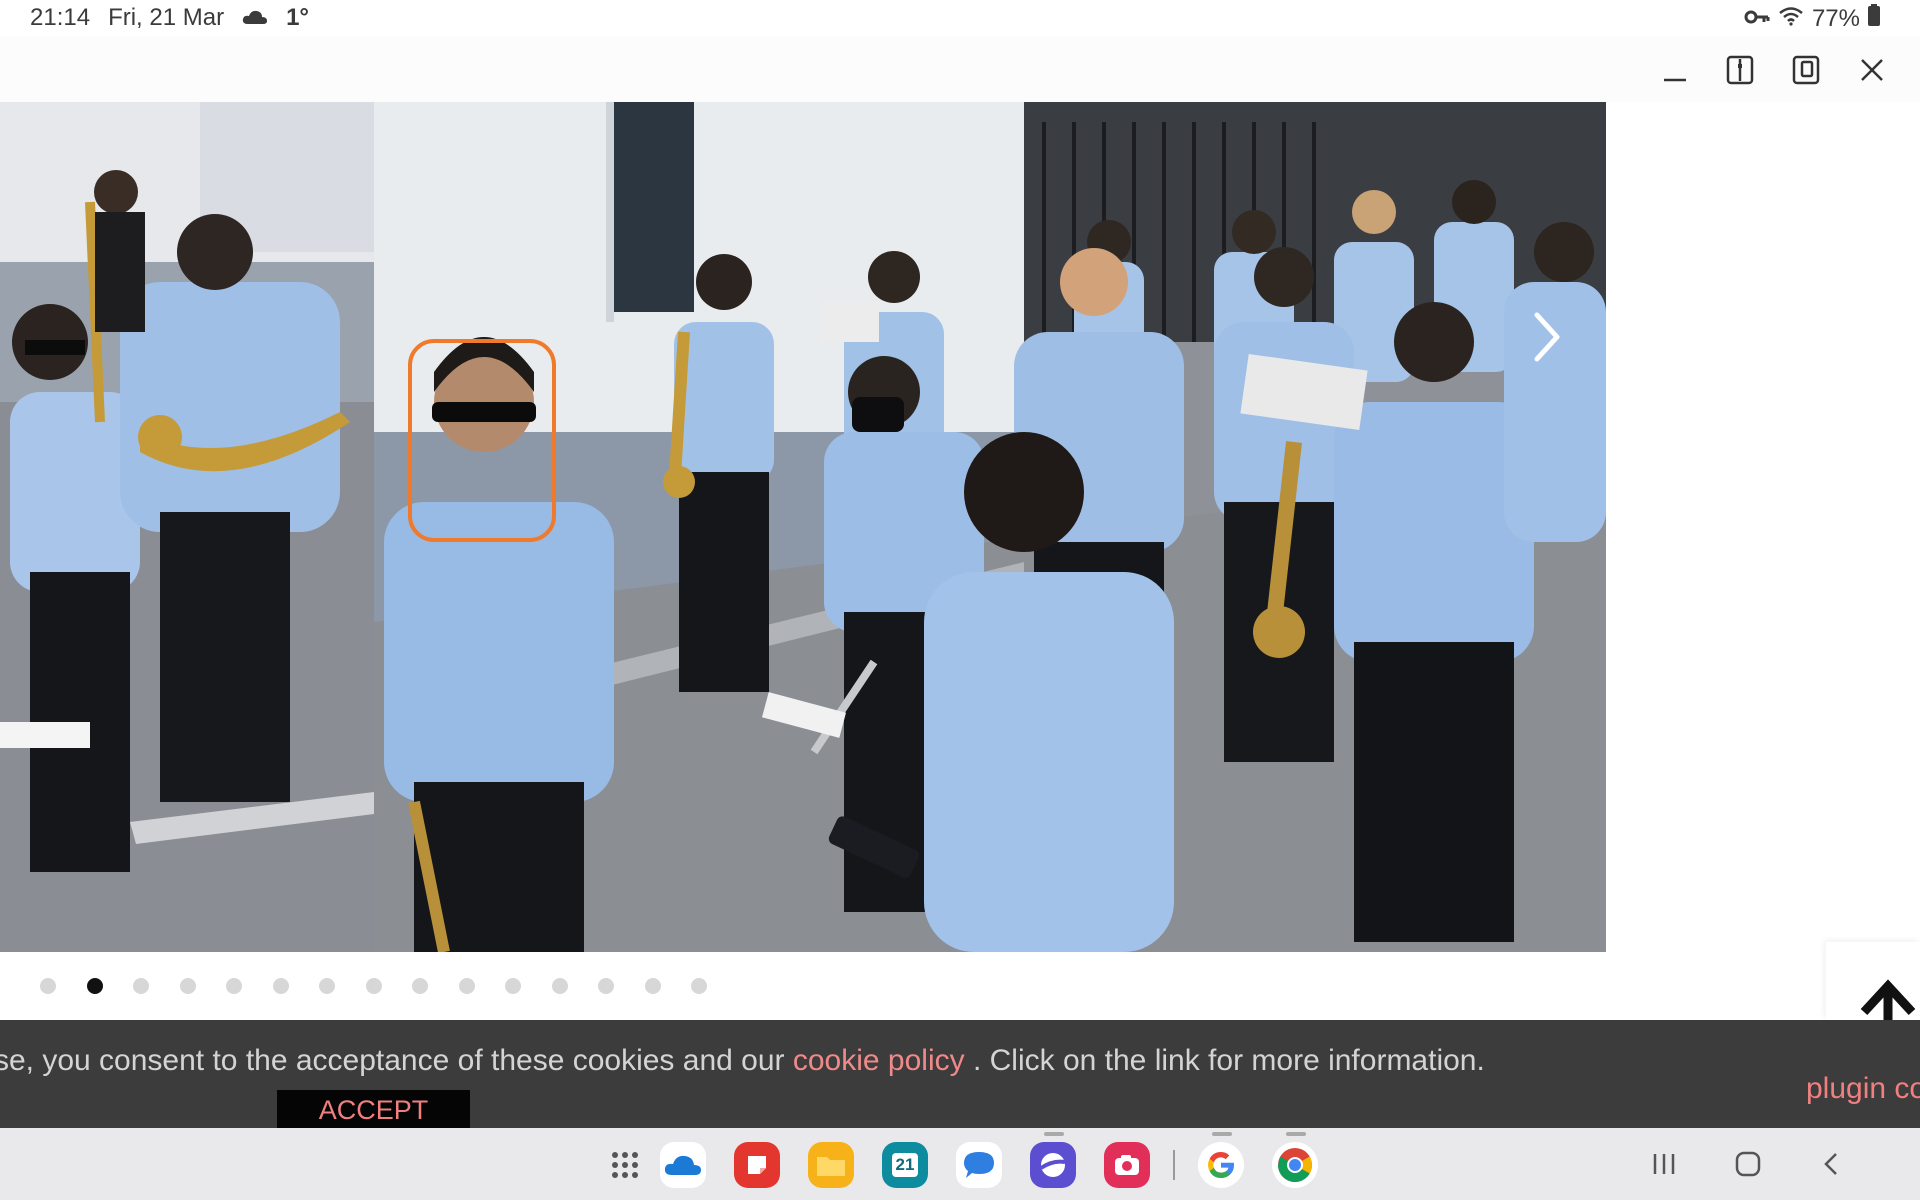 This screenshot has height=1200, width=1920. I want to click on status-right: 77%, so click(1812, 18).